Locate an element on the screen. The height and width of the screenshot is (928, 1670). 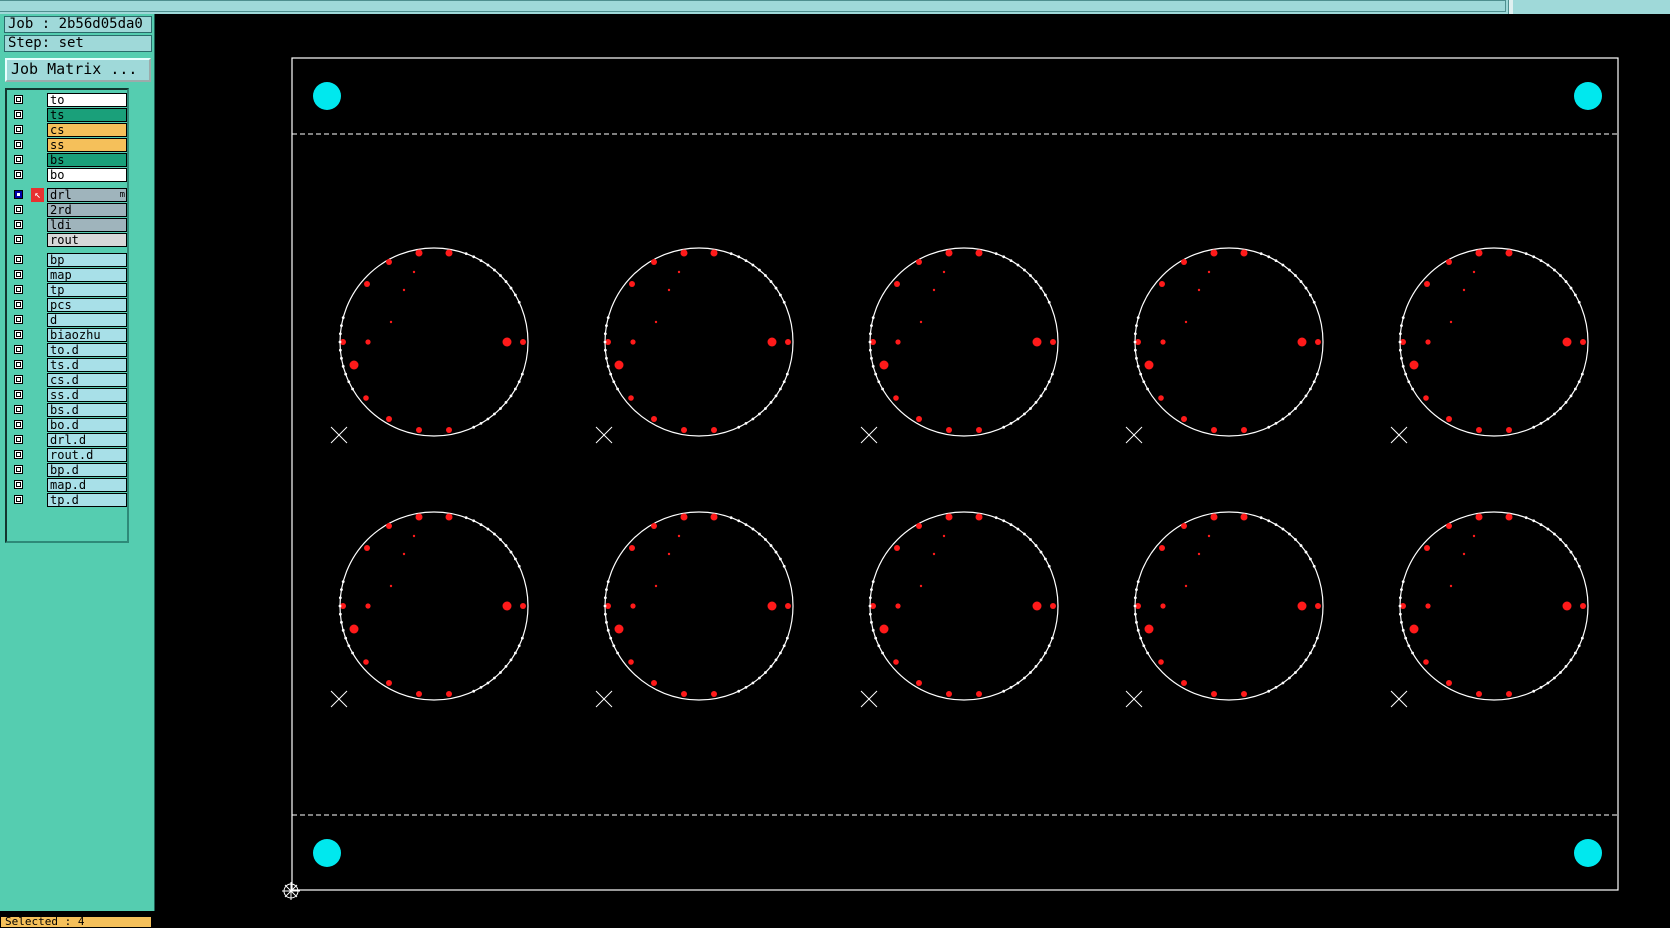
layer-row-ts: ts is located at coordinates (68, 115).